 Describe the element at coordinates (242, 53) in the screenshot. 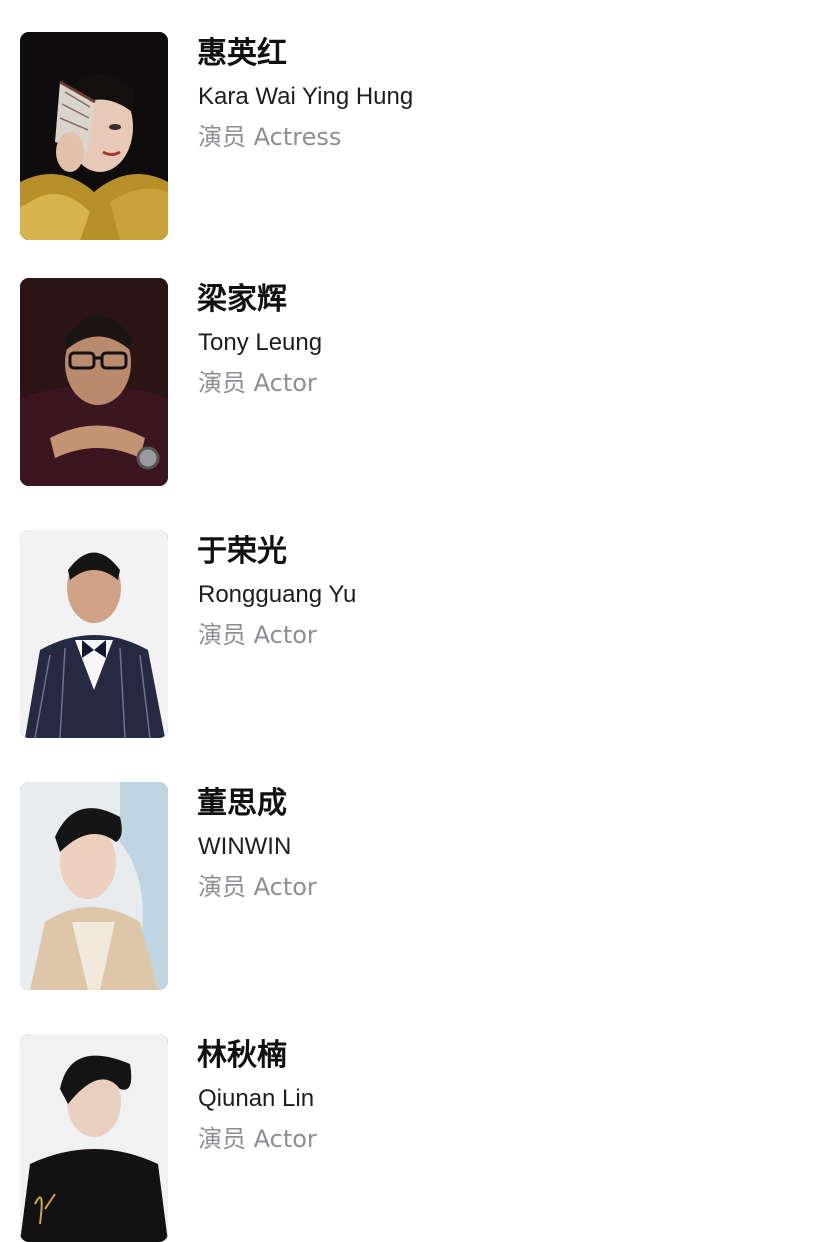

I see `cast-name-zh: 惠英红` at that location.